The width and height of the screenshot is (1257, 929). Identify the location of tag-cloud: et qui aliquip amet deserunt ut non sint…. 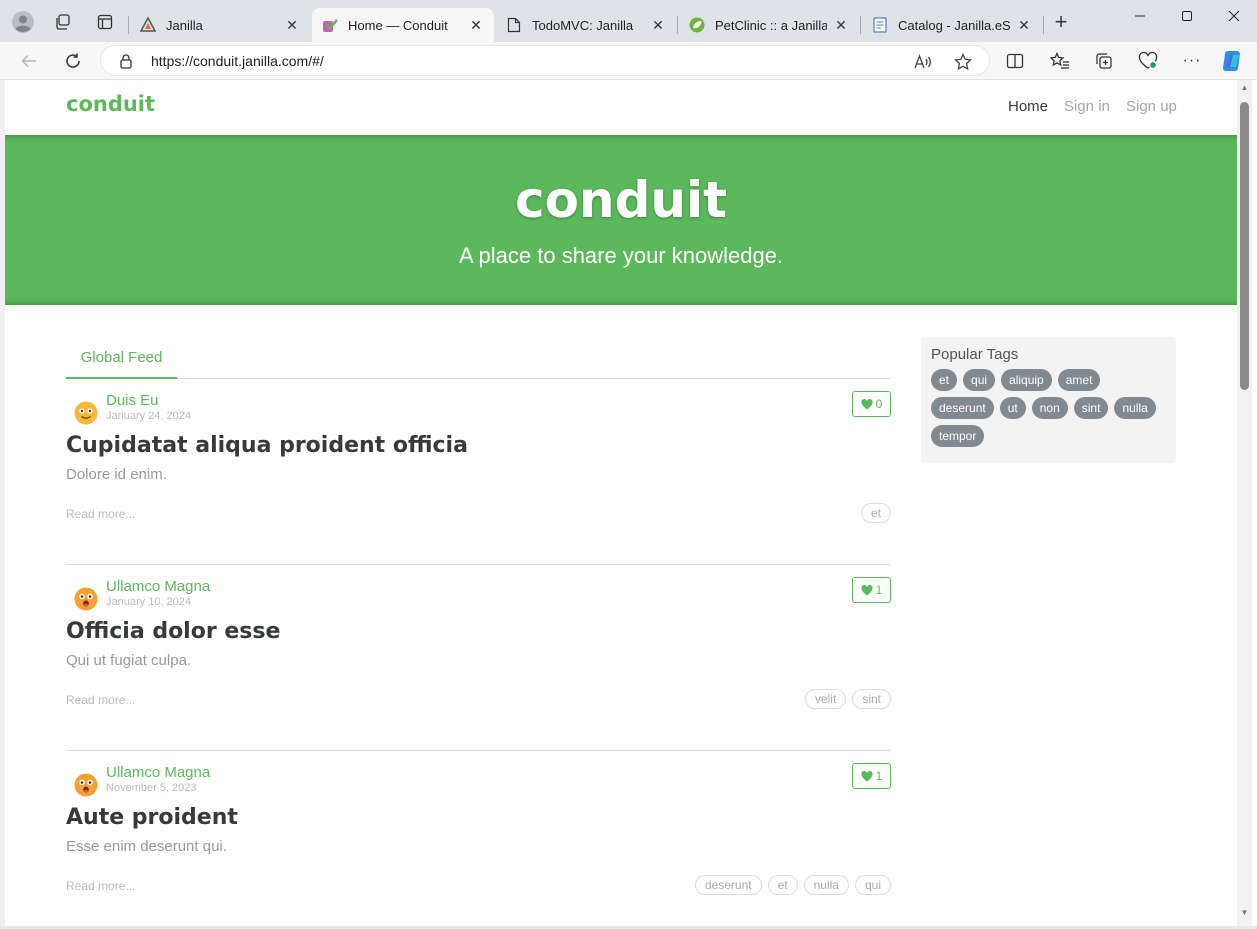
(1048, 408).